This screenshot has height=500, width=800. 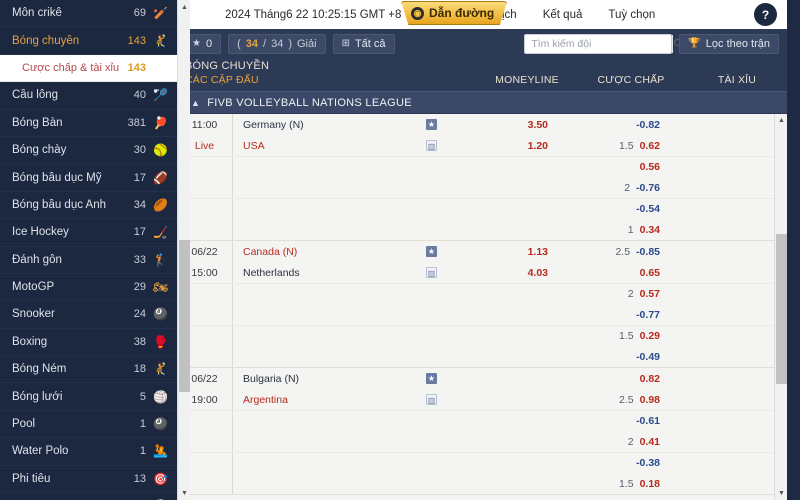 What do you see at coordinates (363, 43) in the screenshot?
I see `show-all-button: ⊞ Tất cả` at bounding box center [363, 43].